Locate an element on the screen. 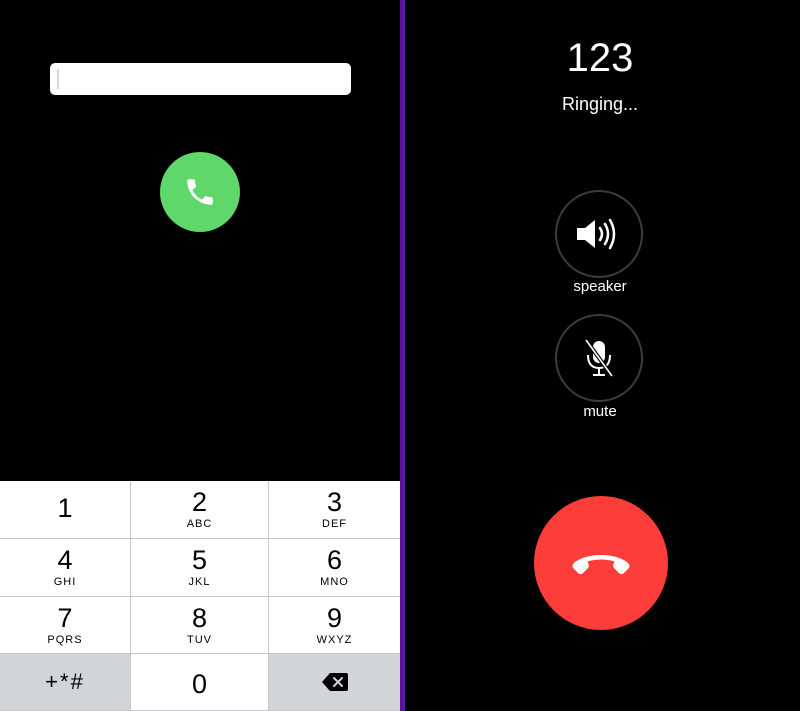 This screenshot has height=711, width=800. key-letters: PQRS is located at coordinates (65, 639).